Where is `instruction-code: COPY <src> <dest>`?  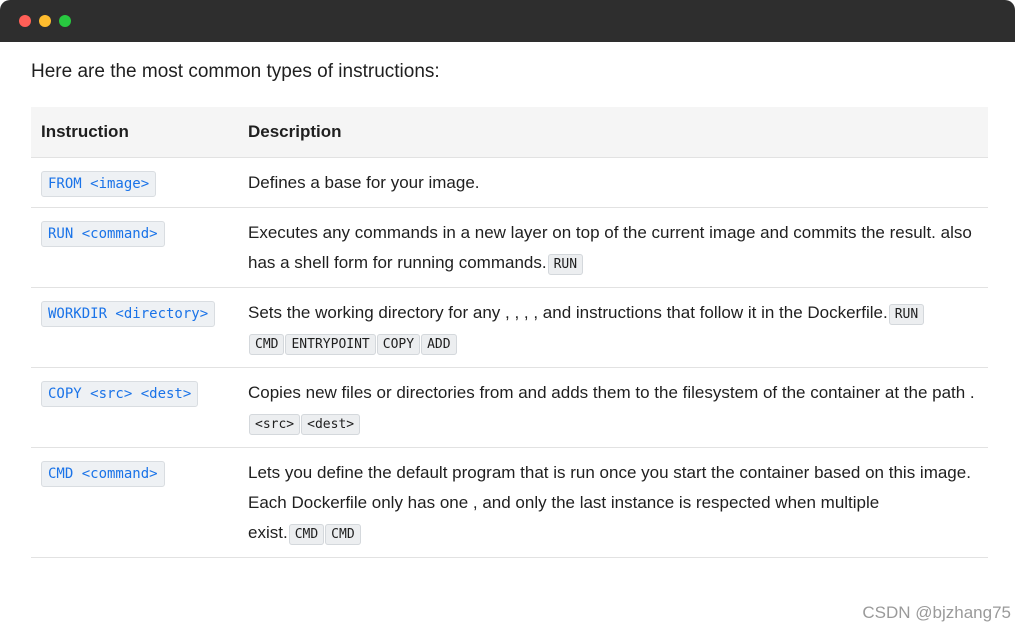 instruction-code: COPY <src> <dest> is located at coordinates (120, 394).